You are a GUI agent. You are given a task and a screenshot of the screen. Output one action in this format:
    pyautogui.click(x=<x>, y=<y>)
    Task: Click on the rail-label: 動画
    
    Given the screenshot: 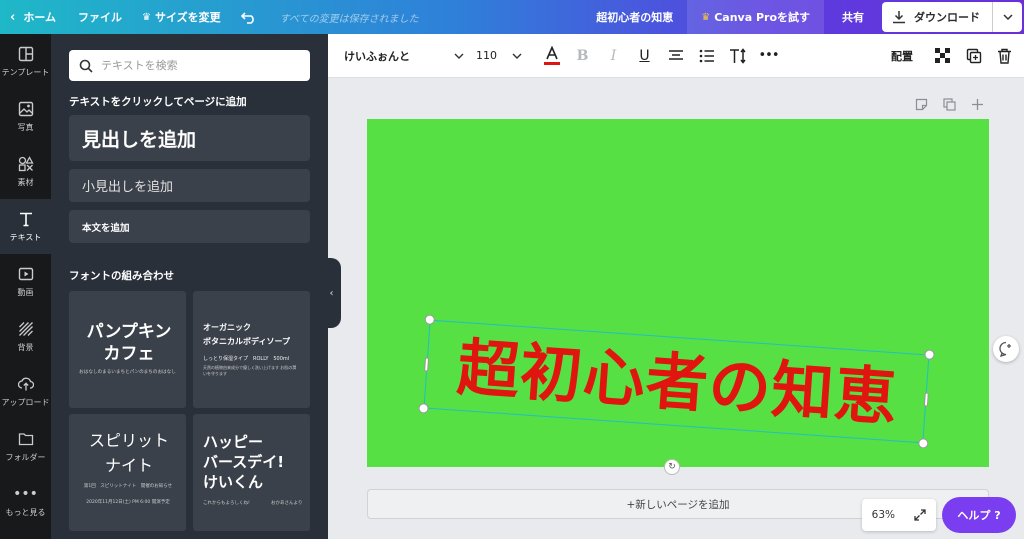 What is the action you would take?
    pyautogui.click(x=25, y=292)
    